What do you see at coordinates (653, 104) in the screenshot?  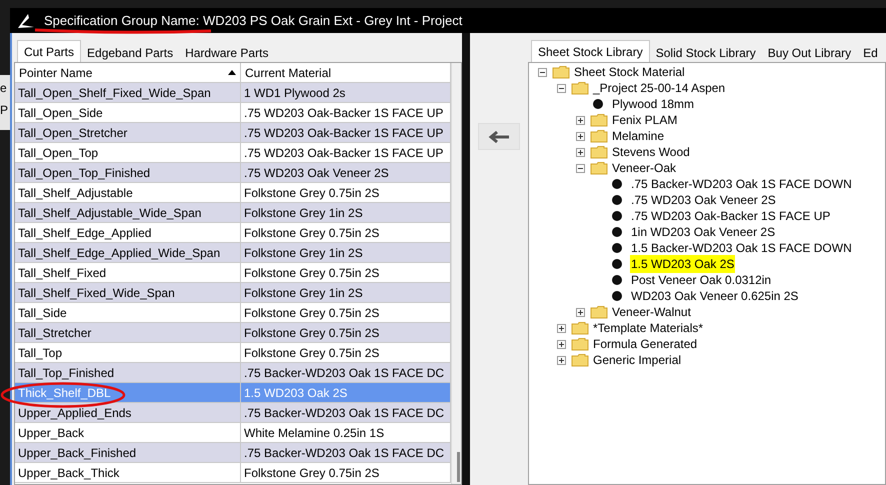 I see `material-label: Plywood 18mm` at bounding box center [653, 104].